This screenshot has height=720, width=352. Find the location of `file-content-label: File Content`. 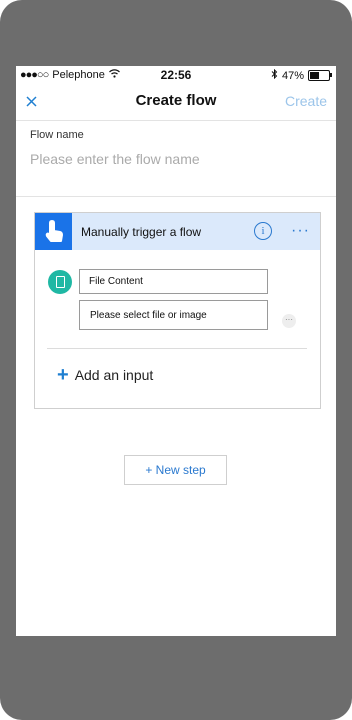

file-content-label: File Content is located at coordinates (116, 281).